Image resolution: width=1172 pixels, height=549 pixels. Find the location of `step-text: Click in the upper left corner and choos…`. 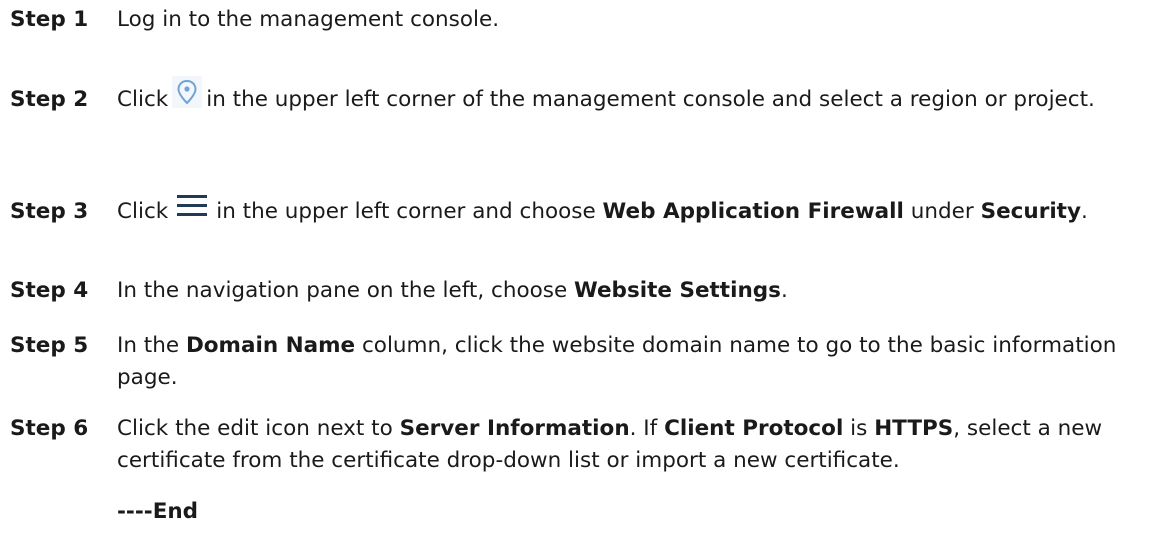

step-text: Click in the upper left corner and choos… is located at coordinates (639, 211).